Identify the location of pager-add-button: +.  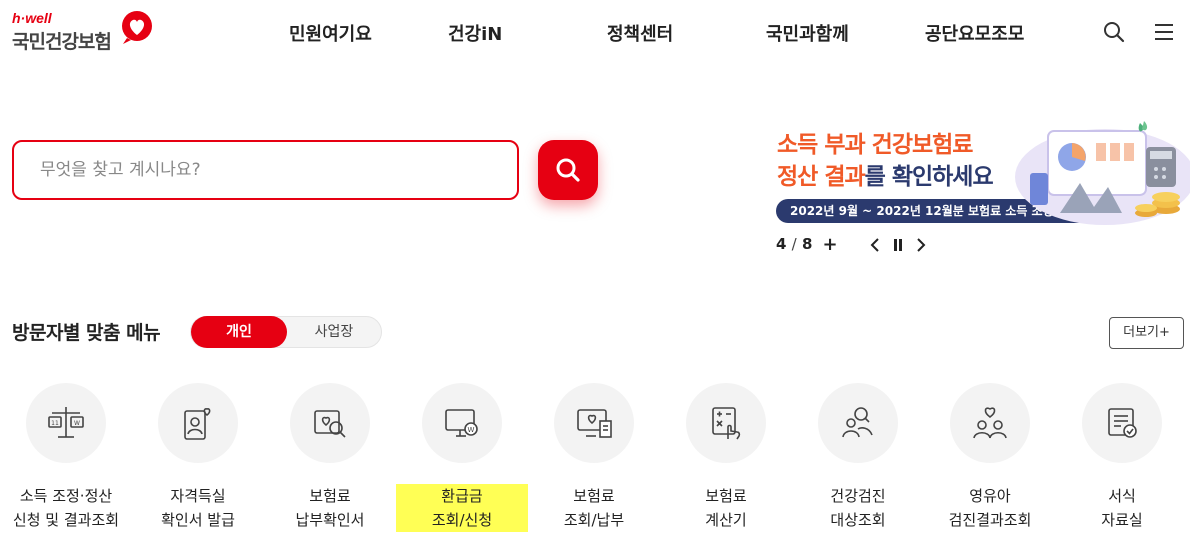
(830, 245).